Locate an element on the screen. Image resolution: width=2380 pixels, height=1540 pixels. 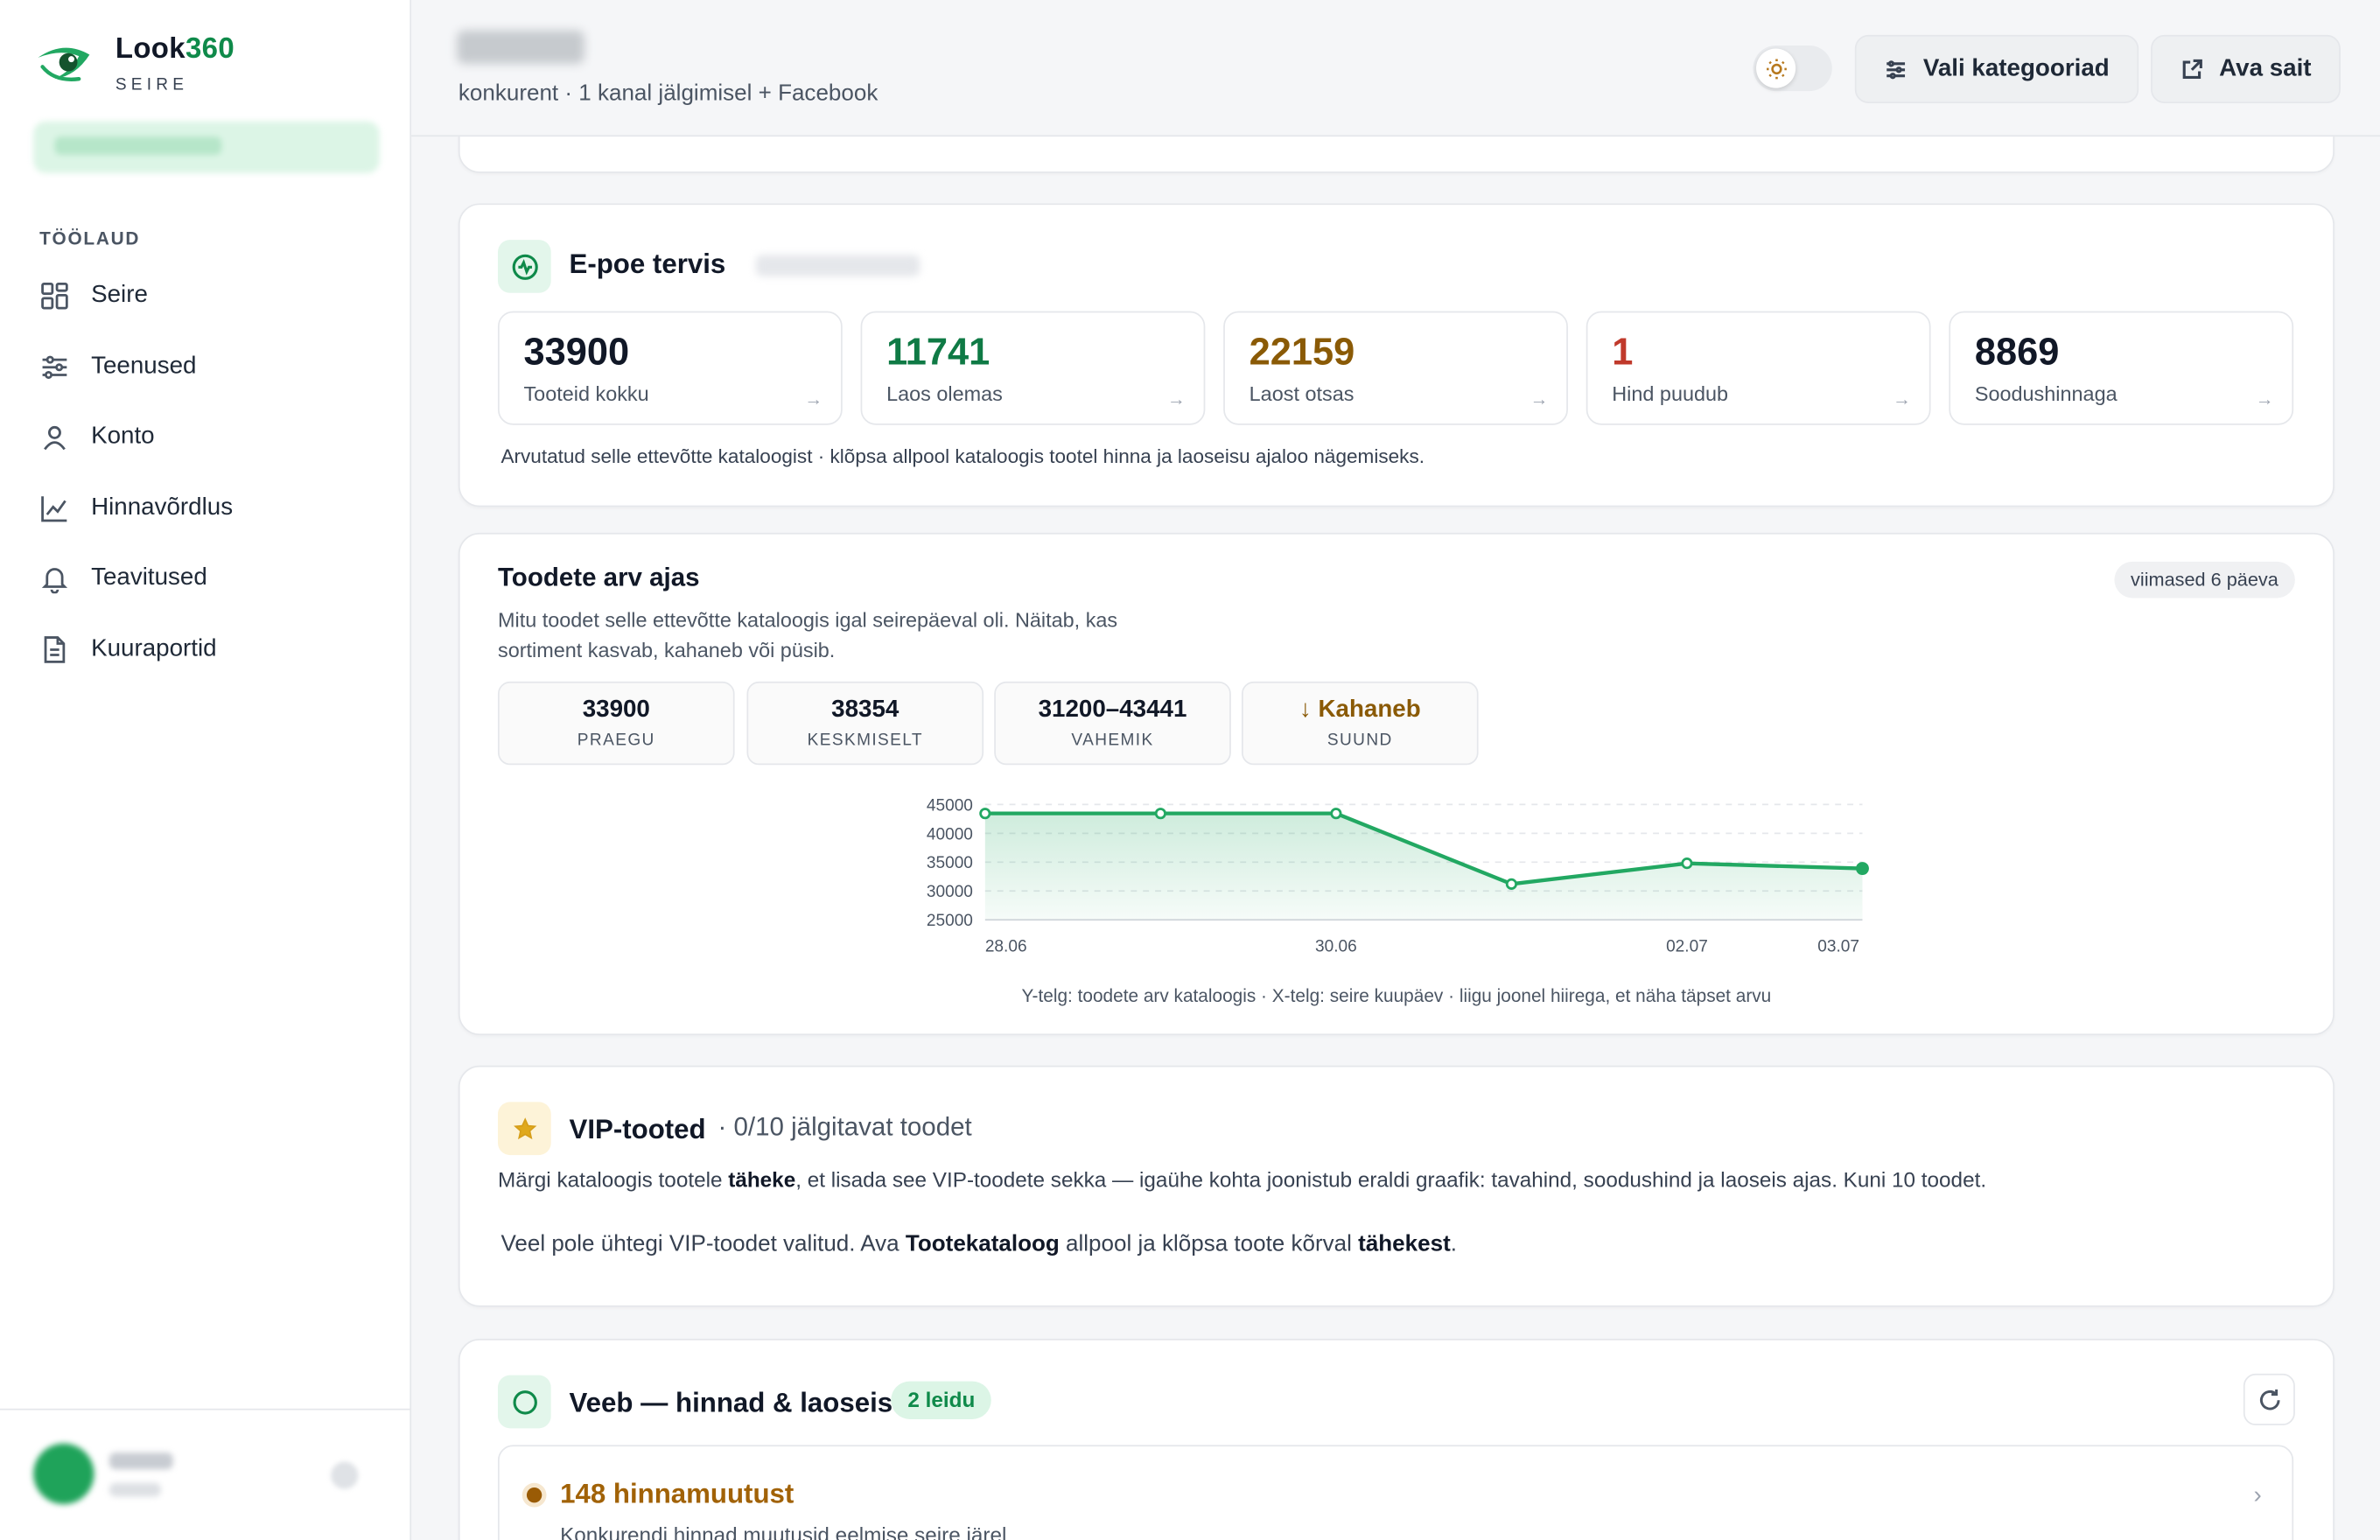
kpi-label: PRAEGU is located at coordinates (616, 741).